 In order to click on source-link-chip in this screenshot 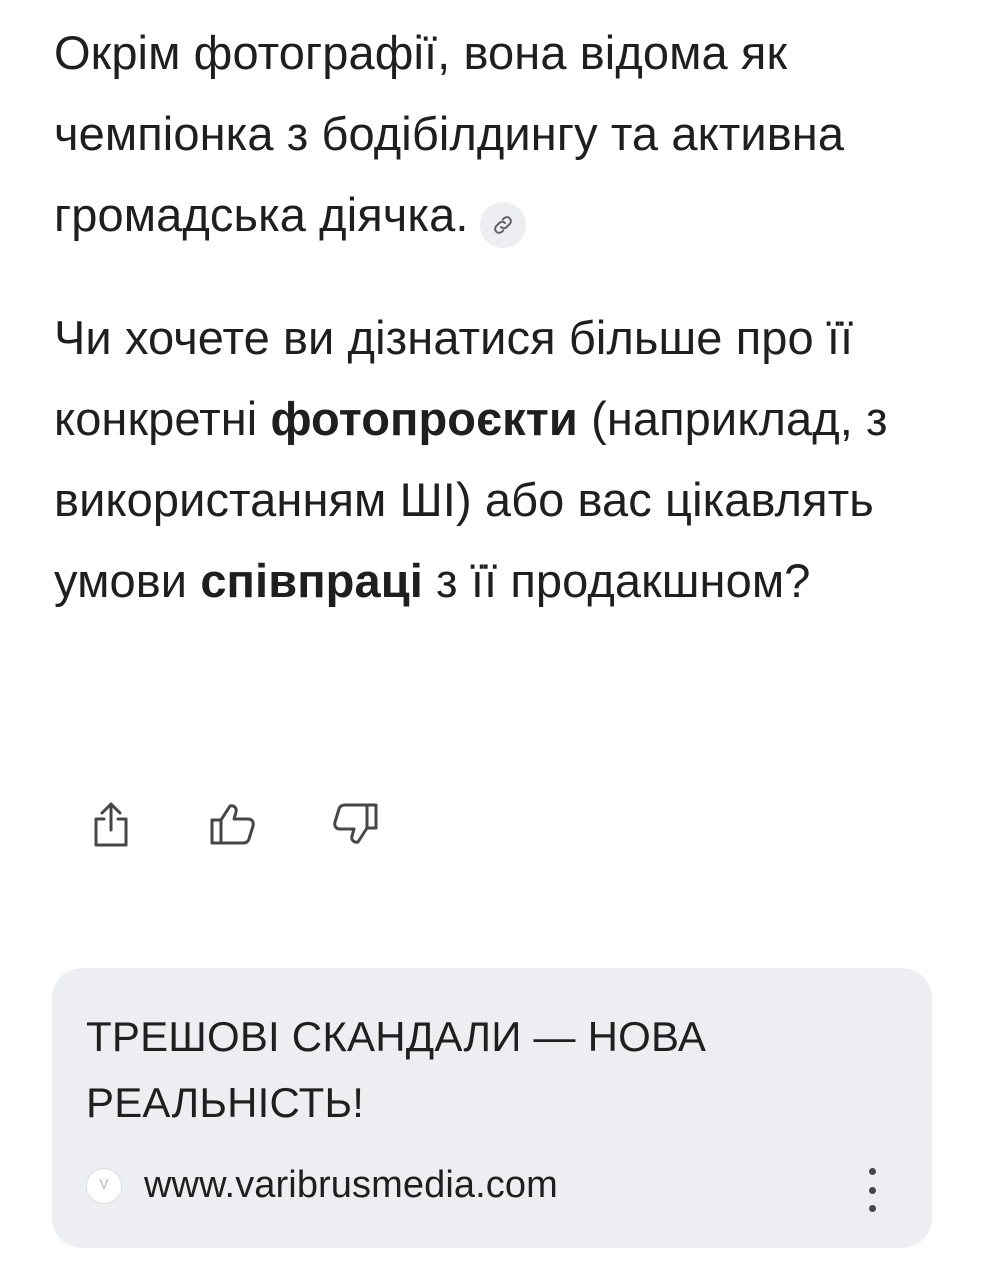, I will do `click(503, 225)`.